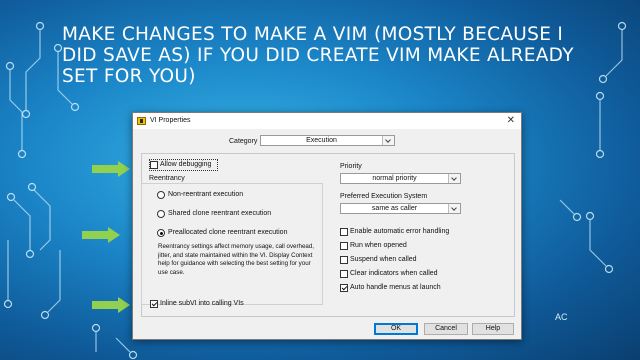 The width and height of the screenshot is (640, 360). What do you see at coordinates (185, 164) in the screenshot?
I see `allow-debugging-label: Allow debugging` at bounding box center [185, 164].